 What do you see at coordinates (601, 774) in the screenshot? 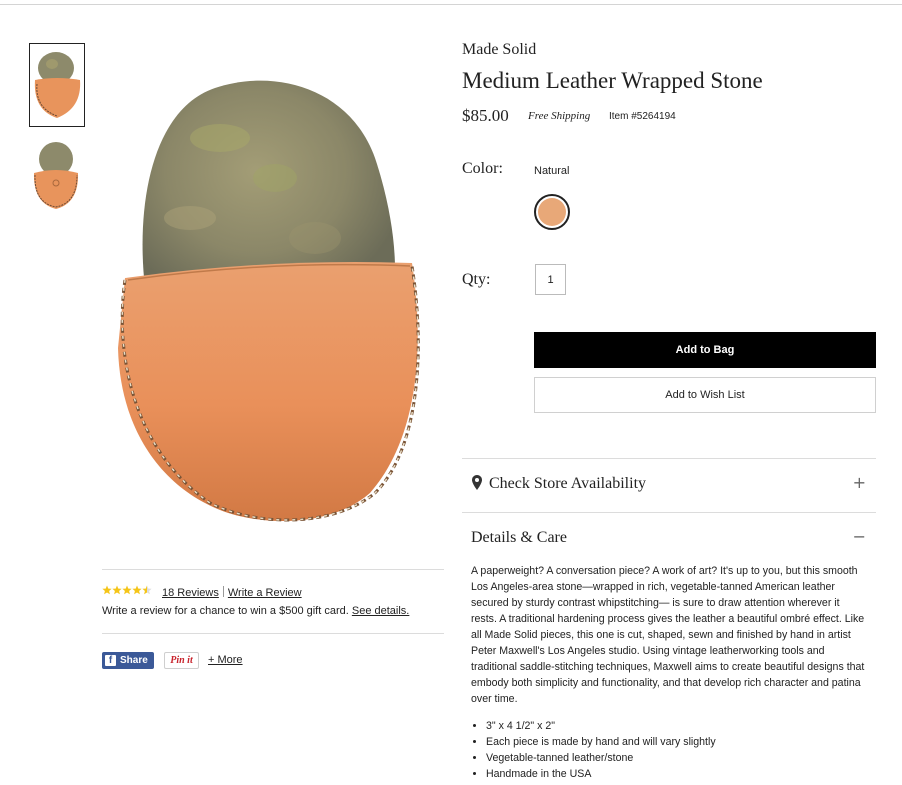
I see `list-item: Handmade in the USA` at bounding box center [601, 774].